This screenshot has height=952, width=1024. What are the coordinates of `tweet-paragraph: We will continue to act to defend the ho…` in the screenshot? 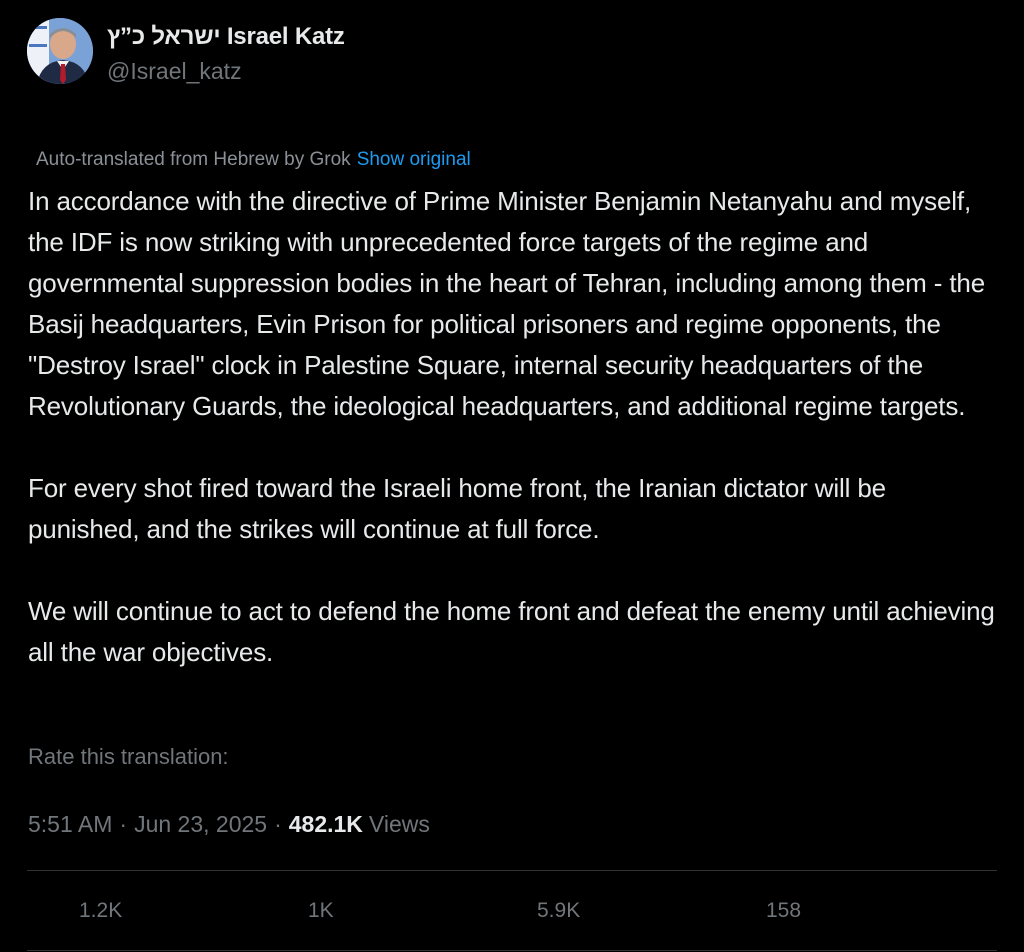 It's located at (511, 631).